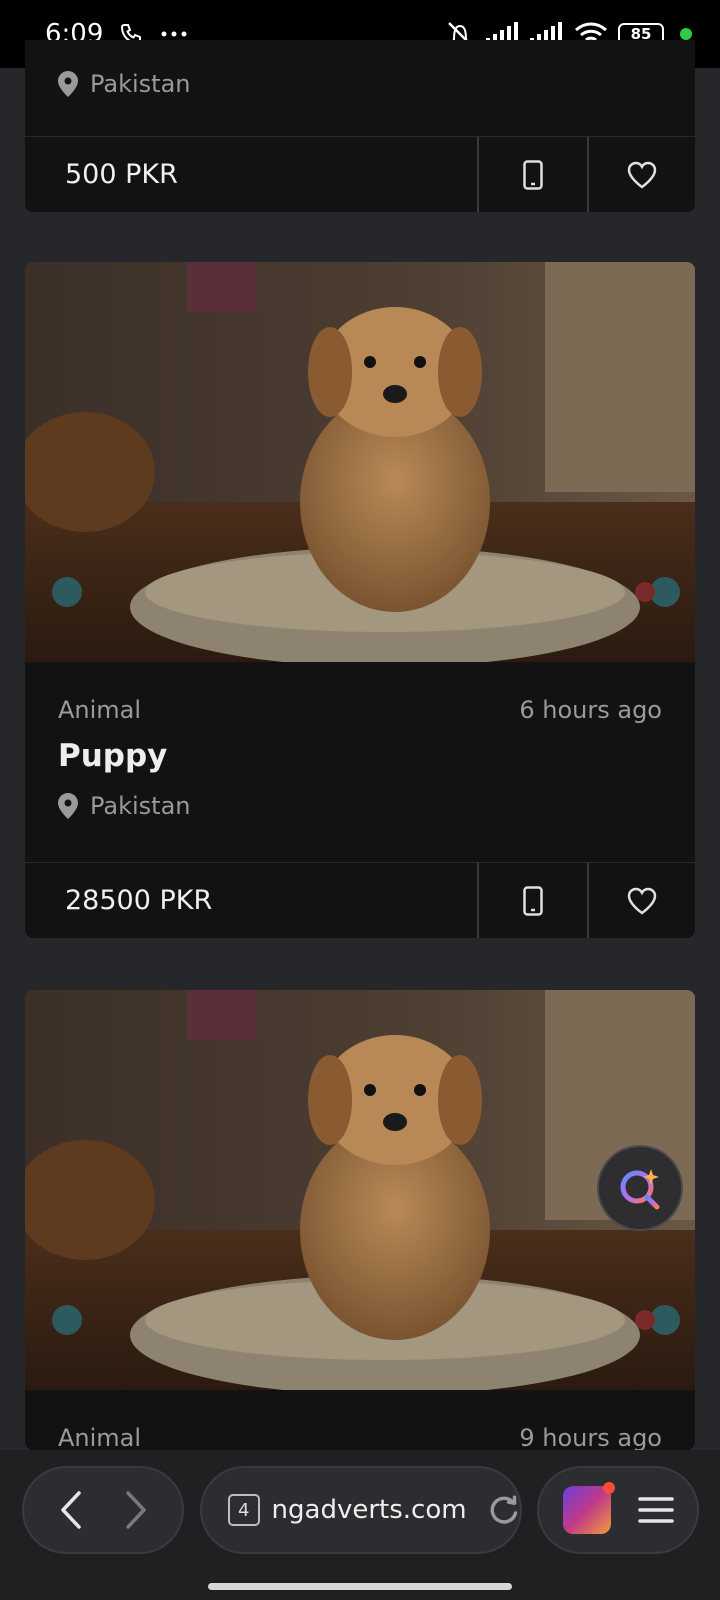  I want to click on listing-title: Puppy, so click(360, 756).